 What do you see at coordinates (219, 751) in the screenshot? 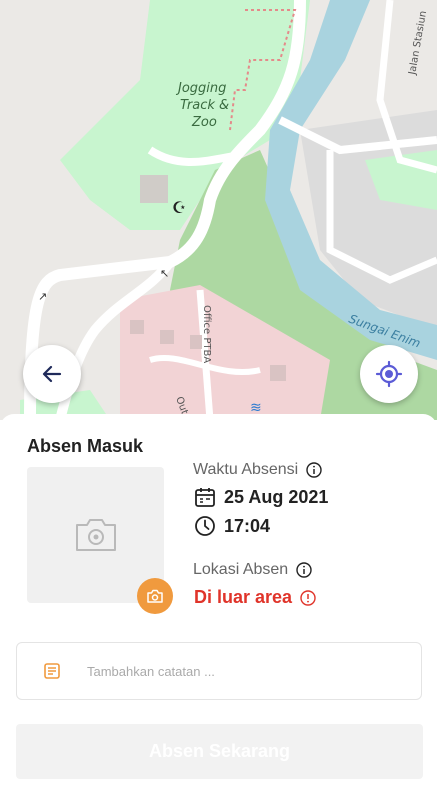
I see `submit-attendance-button: Absen Sekarang` at bounding box center [219, 751].